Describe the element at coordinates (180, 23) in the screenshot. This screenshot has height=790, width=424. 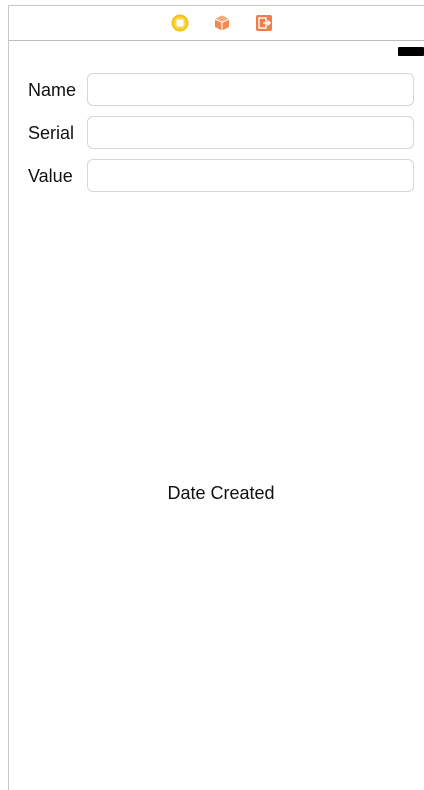
I see `view-controller-icon` at that location.